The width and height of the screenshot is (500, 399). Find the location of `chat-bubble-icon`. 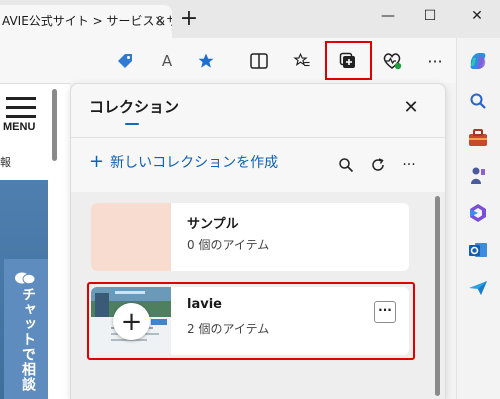

chat-bubble-icon is located at coordinates (25, 281).